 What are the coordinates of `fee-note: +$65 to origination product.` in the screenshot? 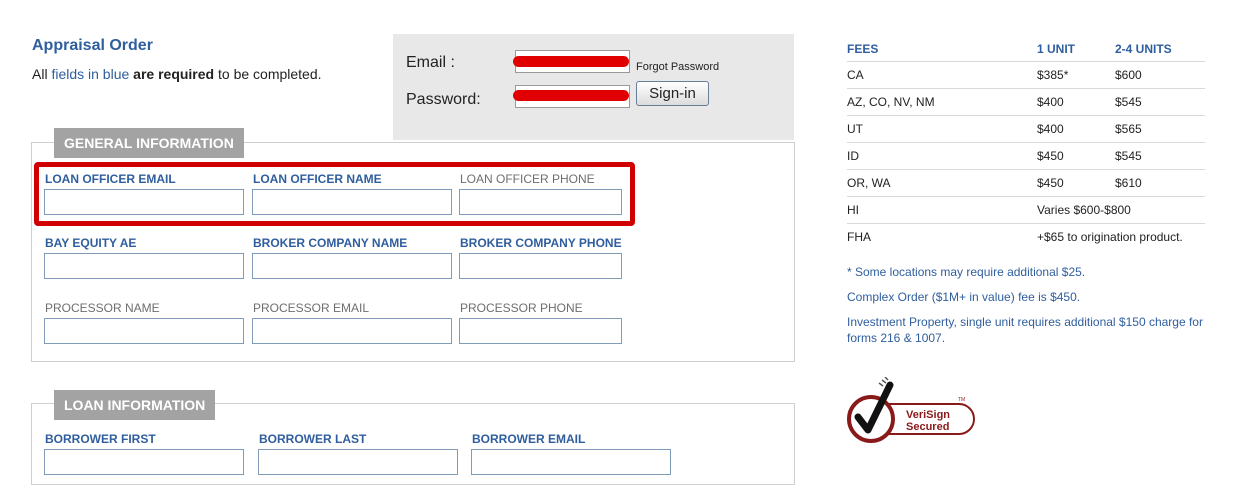 It's located at (1121, 236).